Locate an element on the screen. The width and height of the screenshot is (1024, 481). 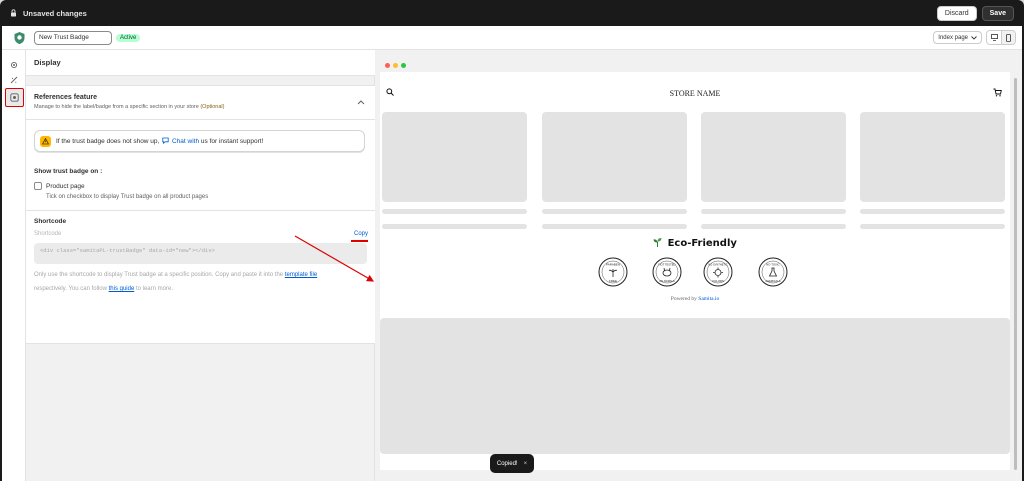
warning-glyph is located at coordinates (45, 140).